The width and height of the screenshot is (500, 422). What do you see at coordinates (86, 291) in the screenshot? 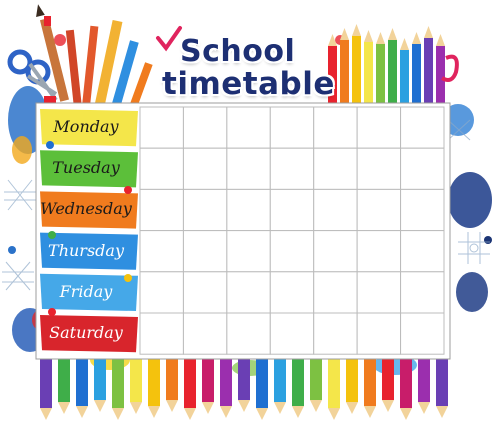
I see `day-label-friday: Friday` at bounding box center [86, 291].